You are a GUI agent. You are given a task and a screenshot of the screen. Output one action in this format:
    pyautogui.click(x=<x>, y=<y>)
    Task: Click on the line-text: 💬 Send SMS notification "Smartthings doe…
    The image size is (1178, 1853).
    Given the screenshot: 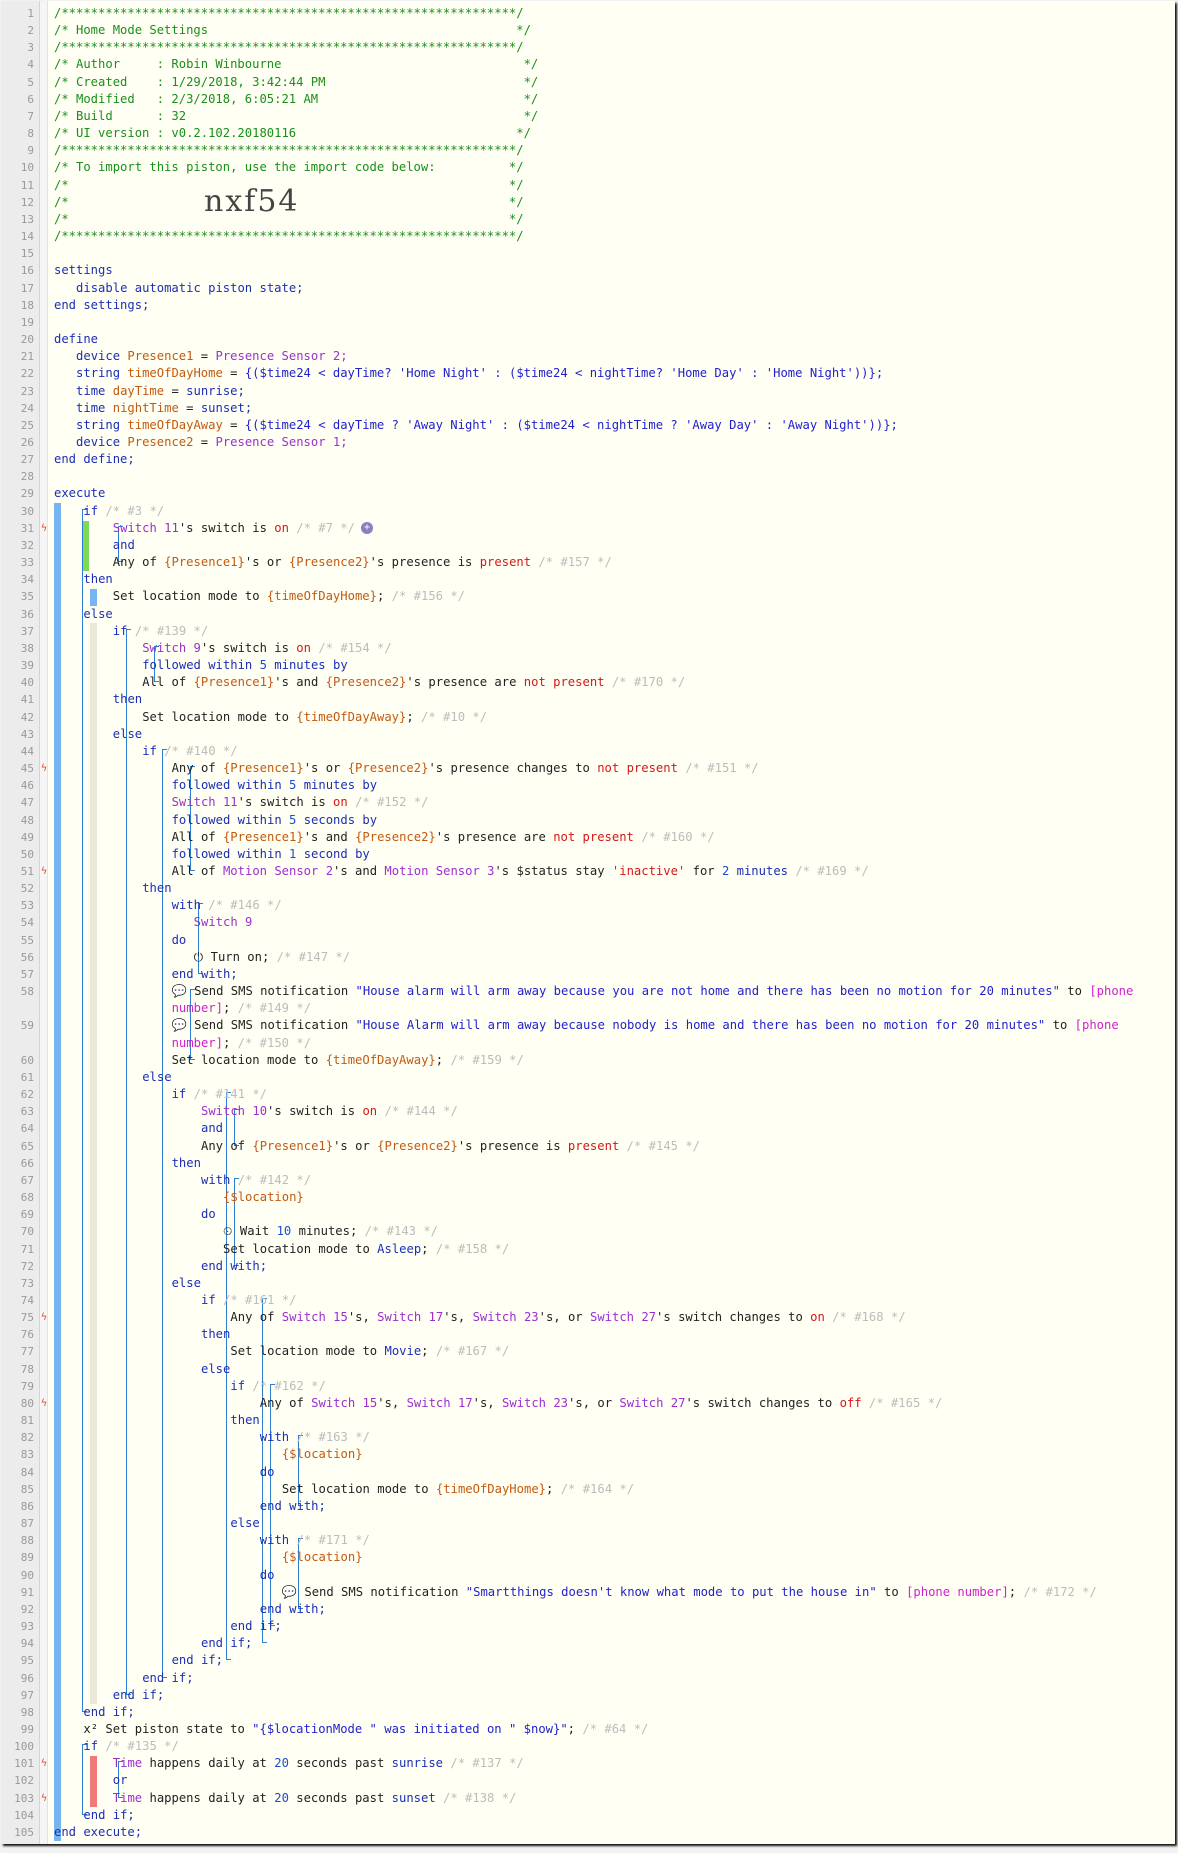 What is the action you would take?
    pyautogui.click(x=689, y=1592)
    